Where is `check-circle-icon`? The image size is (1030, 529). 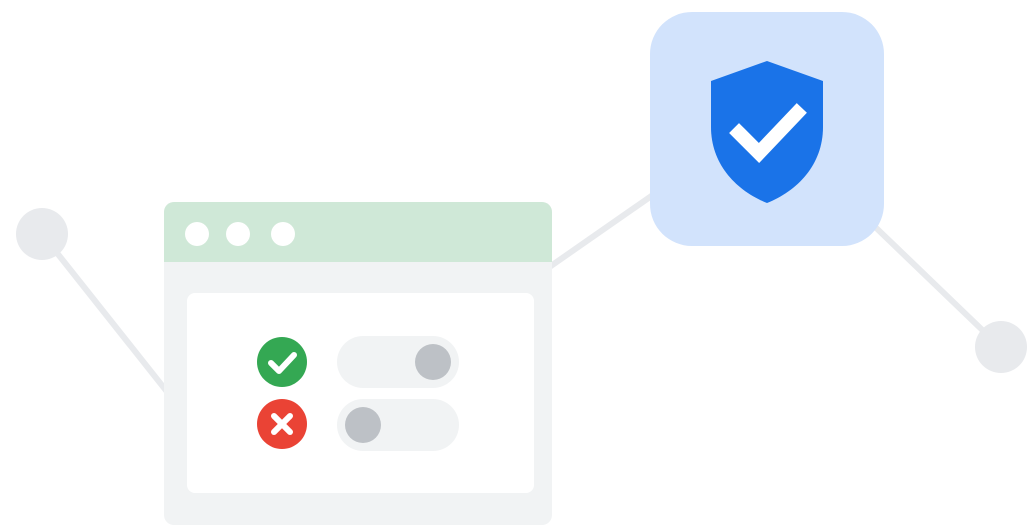 check-circle-icon is located at coordinates (282, 362).